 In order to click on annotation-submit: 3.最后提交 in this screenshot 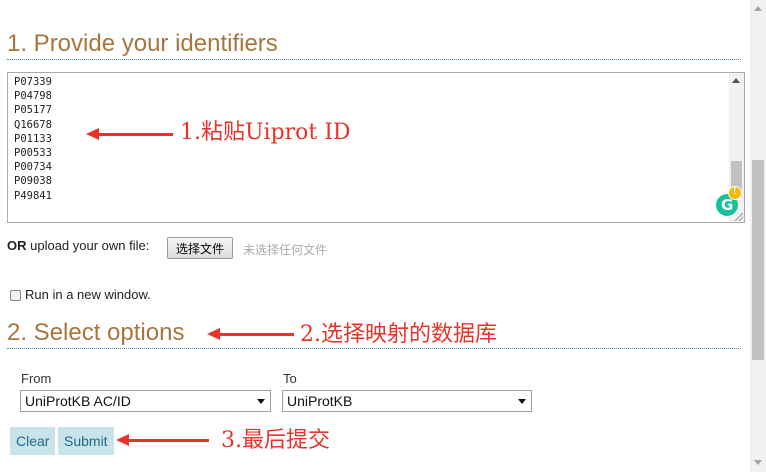, I will do `click(275, 440)`.